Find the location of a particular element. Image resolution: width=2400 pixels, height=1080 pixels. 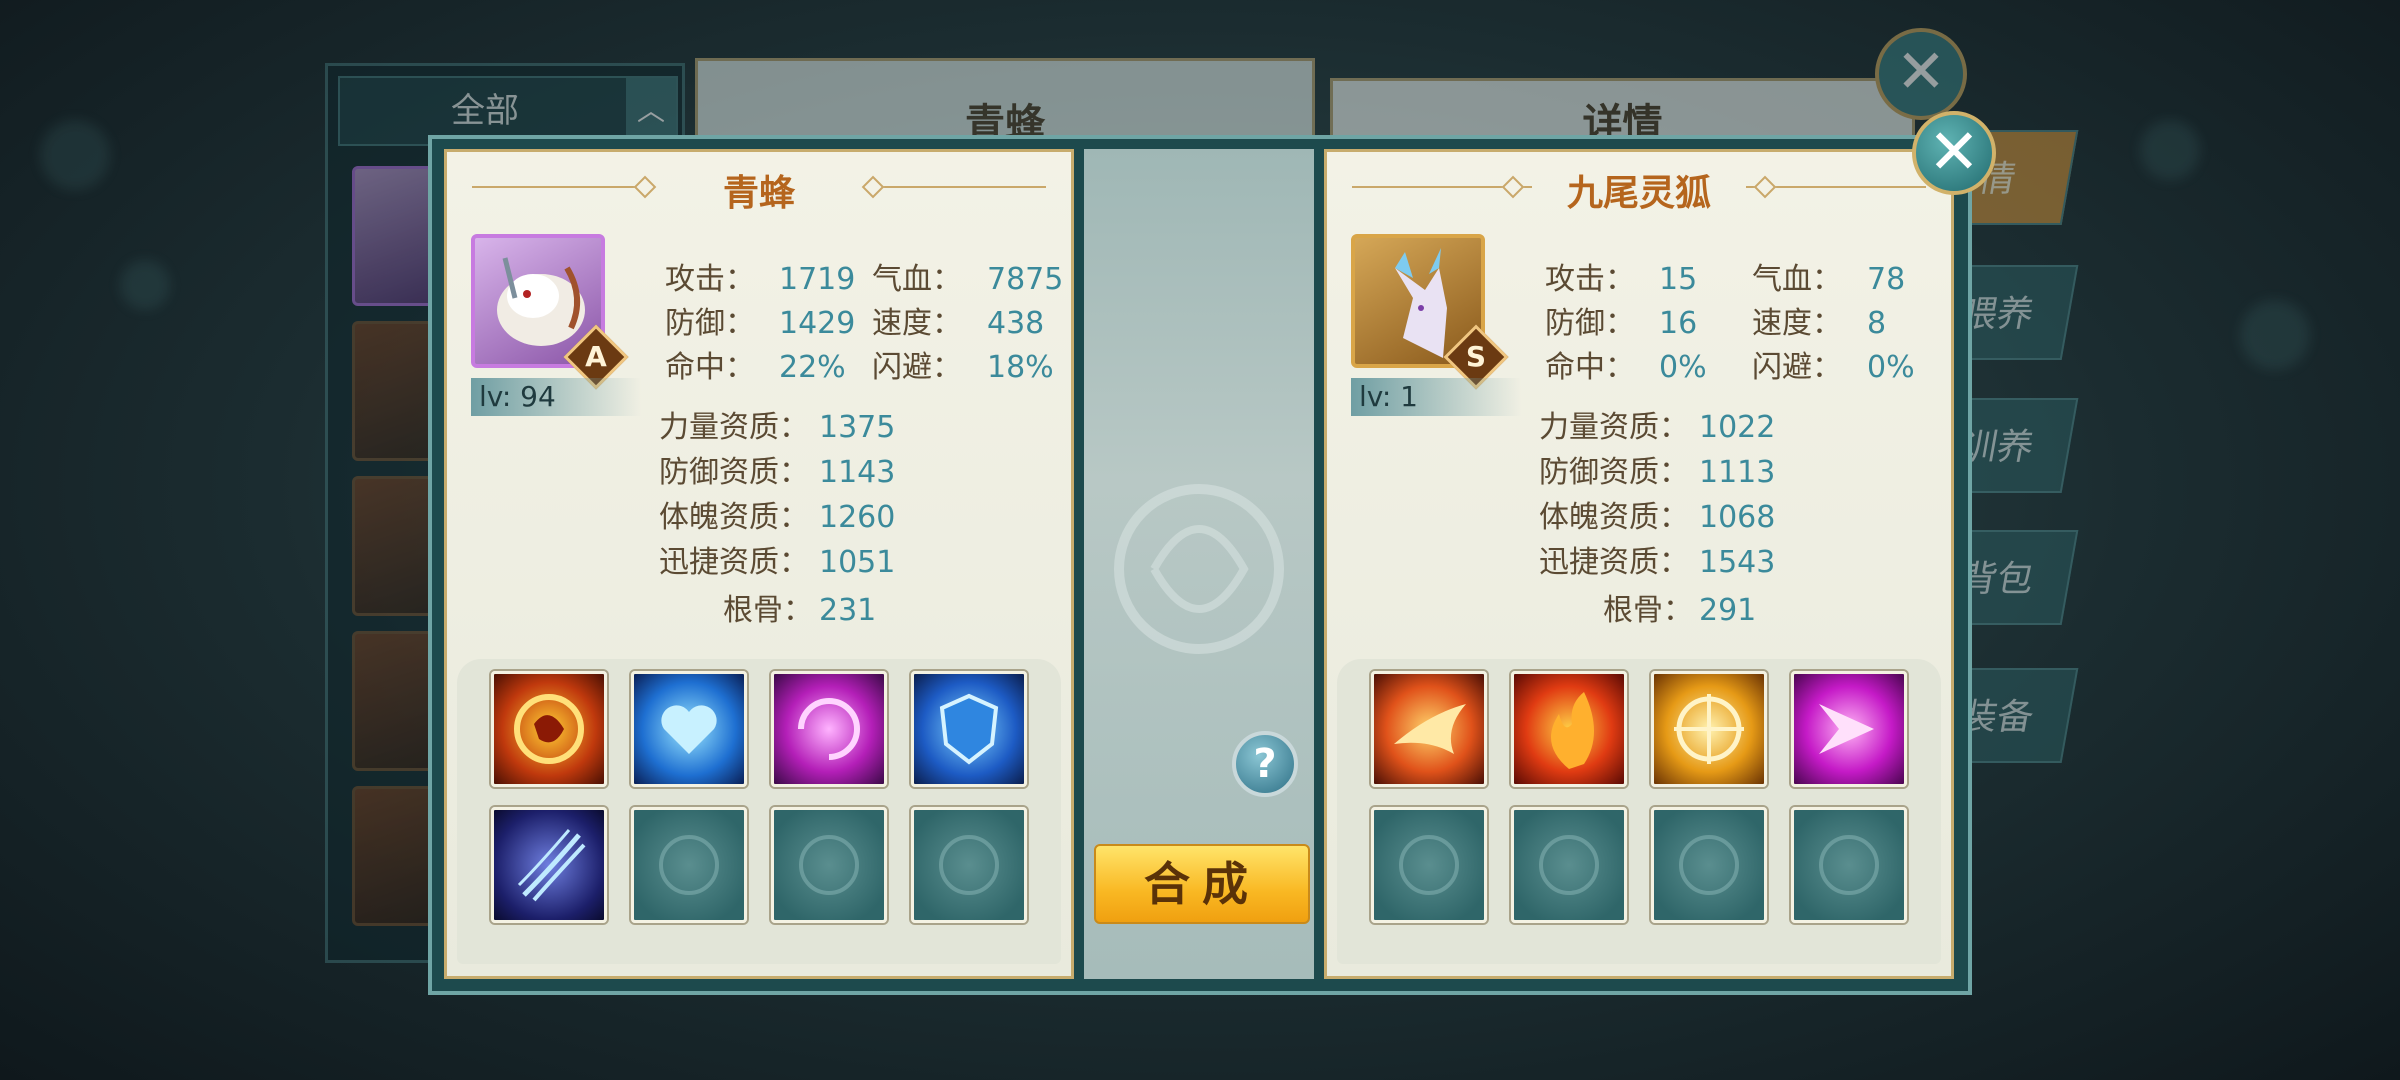

flame-skill-icon is located at coordinates (1569, 729).